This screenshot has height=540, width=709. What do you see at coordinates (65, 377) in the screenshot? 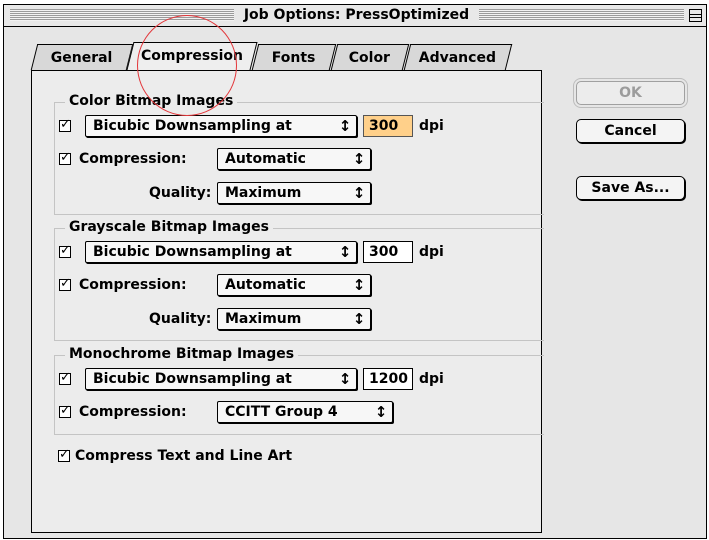
I see `mono-resample-checkbox` at bounding box center [65, 377].